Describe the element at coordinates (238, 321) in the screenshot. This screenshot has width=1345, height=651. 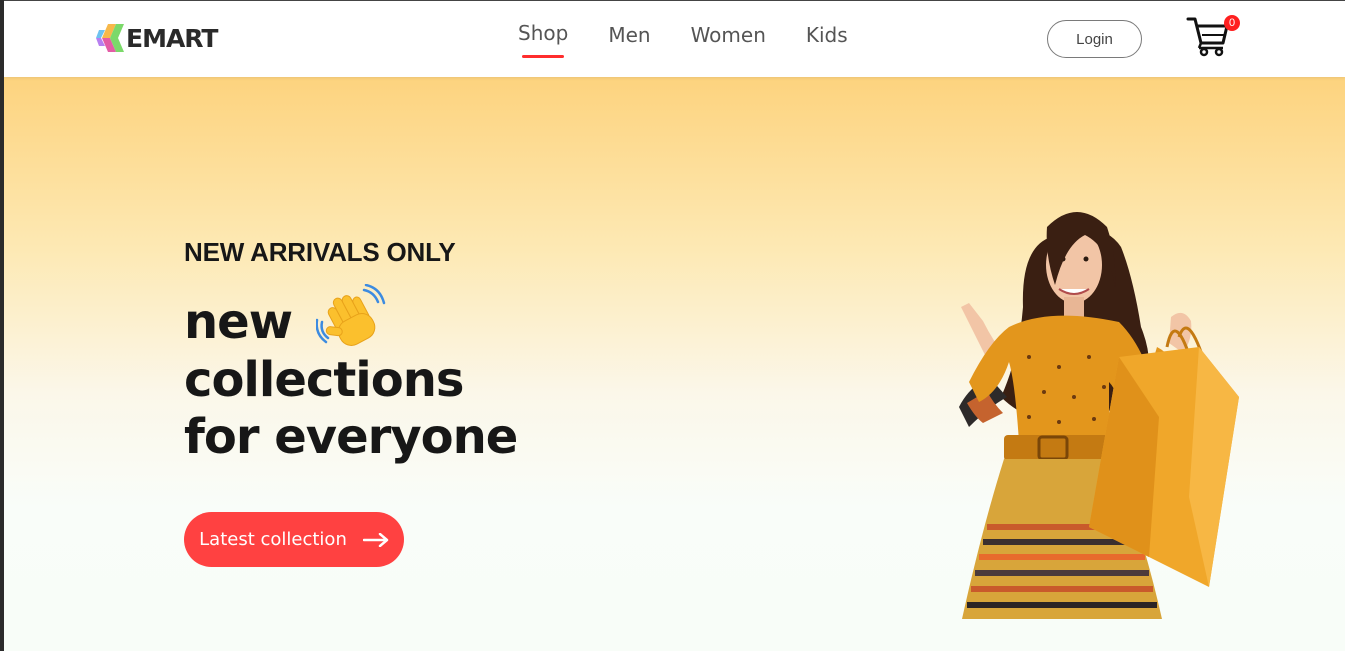
I see `hero-title-line: new` at that location.